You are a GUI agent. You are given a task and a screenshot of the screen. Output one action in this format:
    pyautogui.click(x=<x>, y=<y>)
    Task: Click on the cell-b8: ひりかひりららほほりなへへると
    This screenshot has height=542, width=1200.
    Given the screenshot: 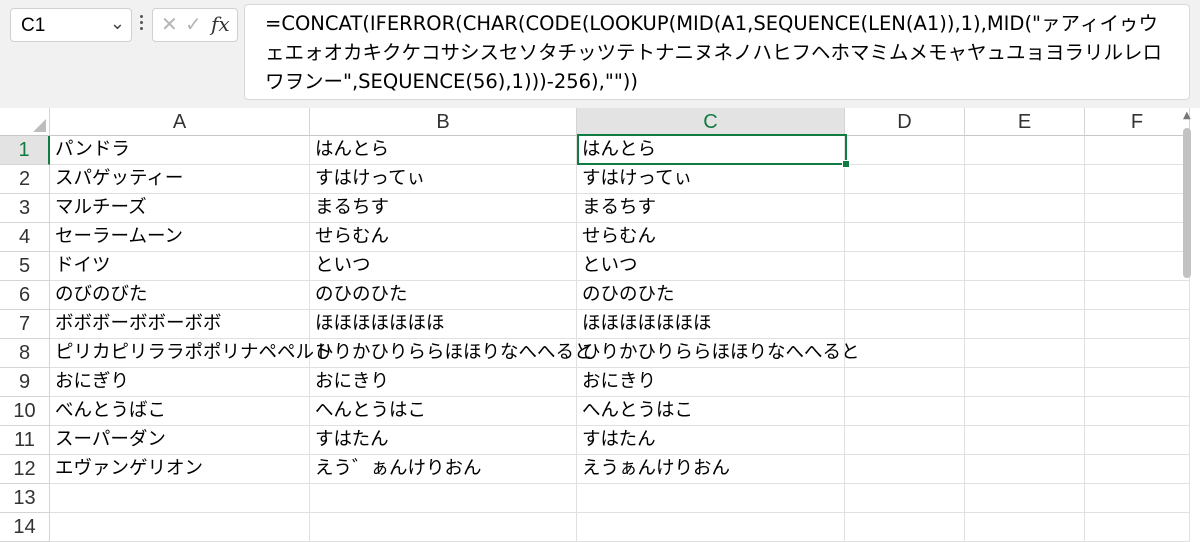 What is the action you would take?
    pyautogui.click(x=451, y=353)
    